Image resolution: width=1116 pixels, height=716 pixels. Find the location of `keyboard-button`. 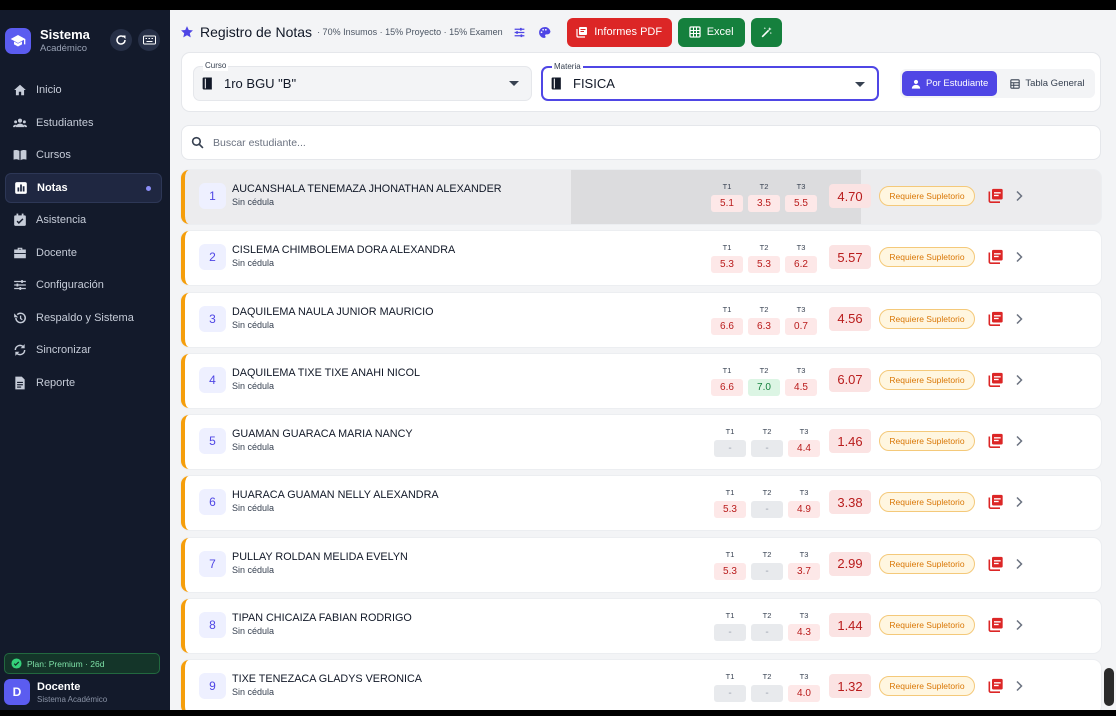

keyboard-button is located at coordinates (149, 40).